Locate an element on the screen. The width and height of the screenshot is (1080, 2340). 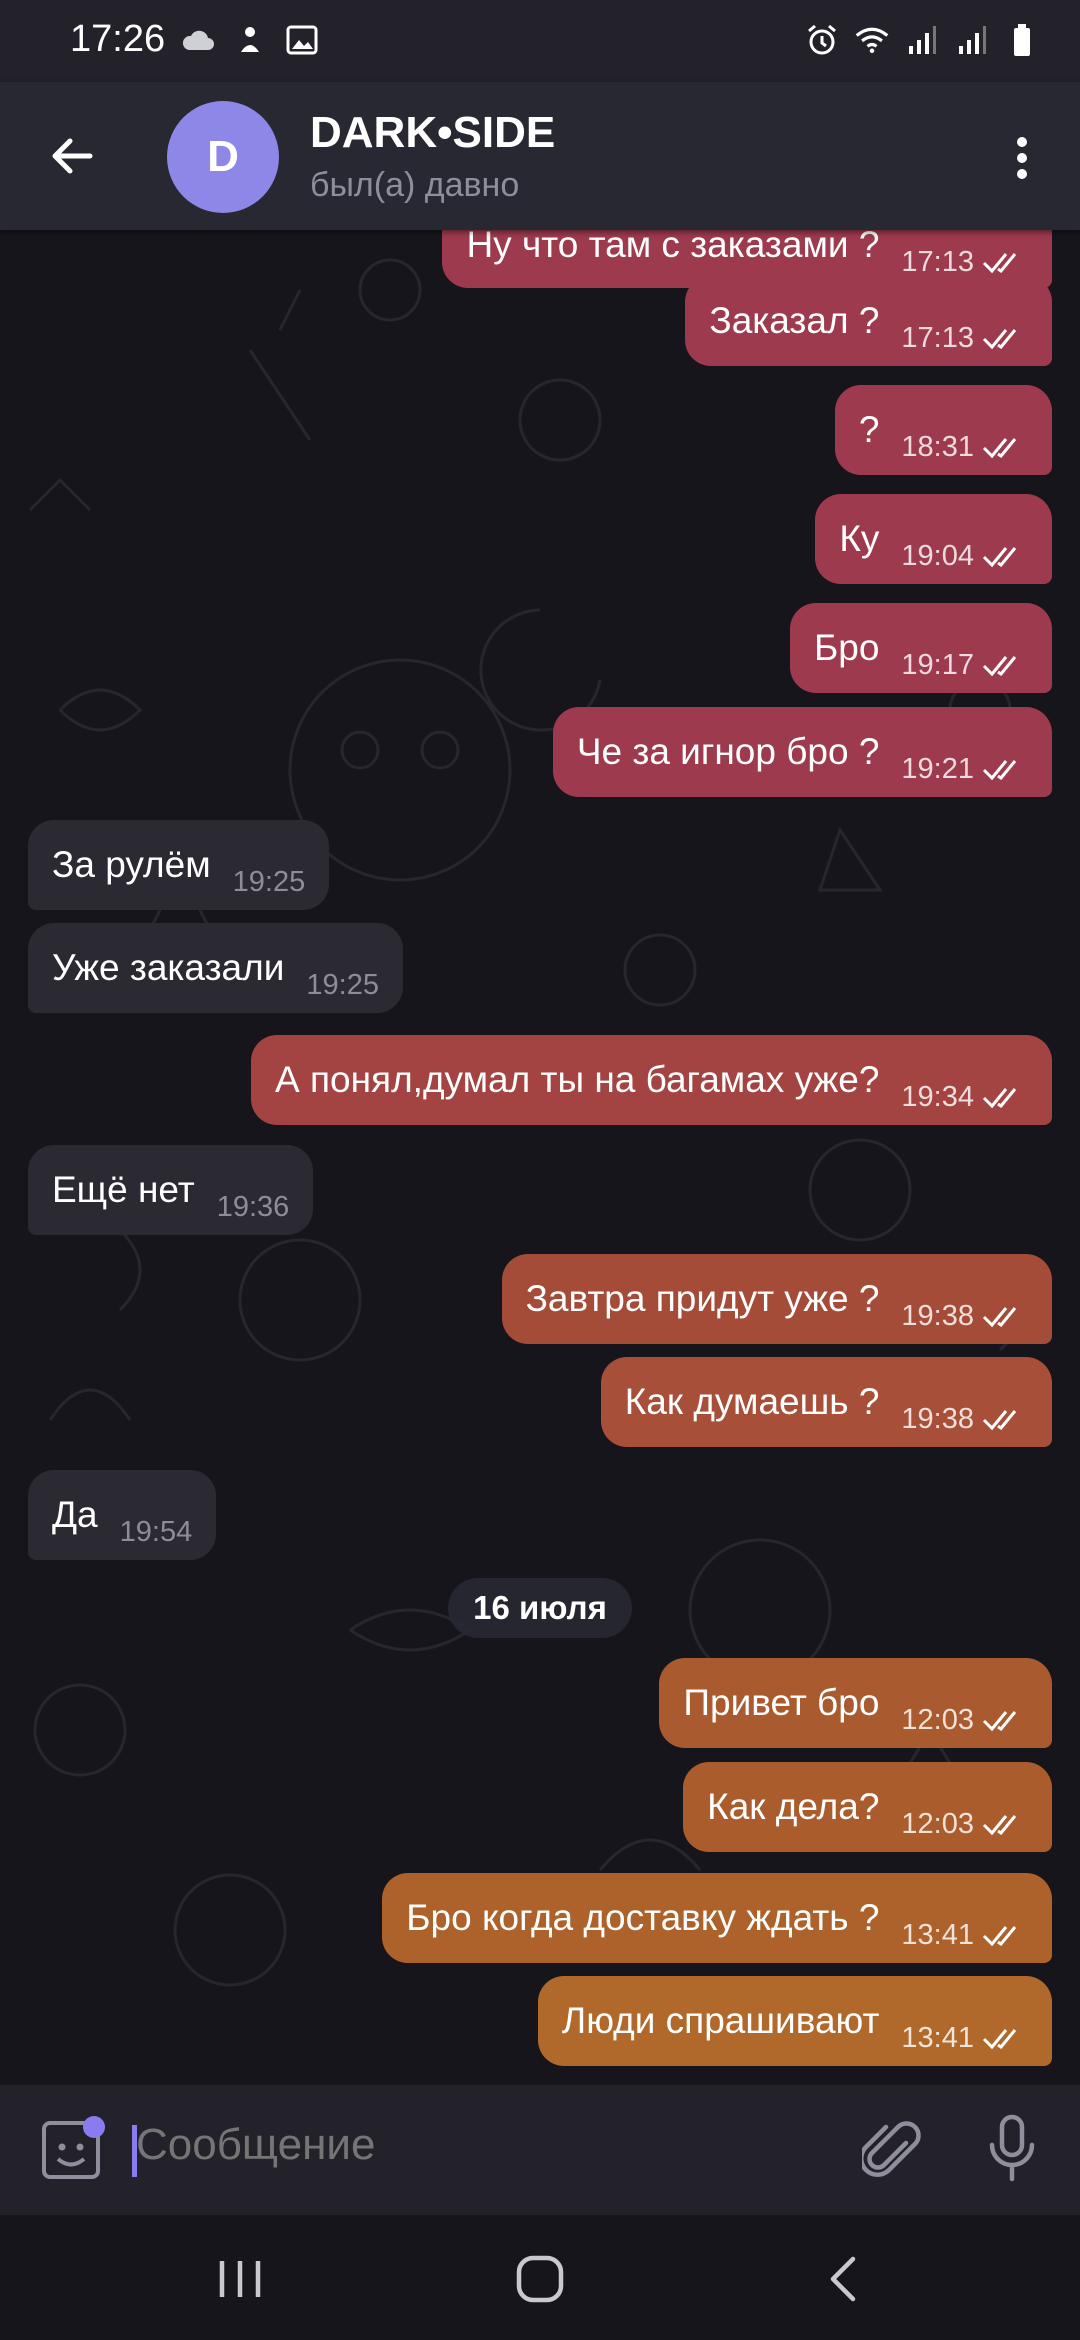
message-bubble: За рулём 19:25 is located at coordinates (179, 865).